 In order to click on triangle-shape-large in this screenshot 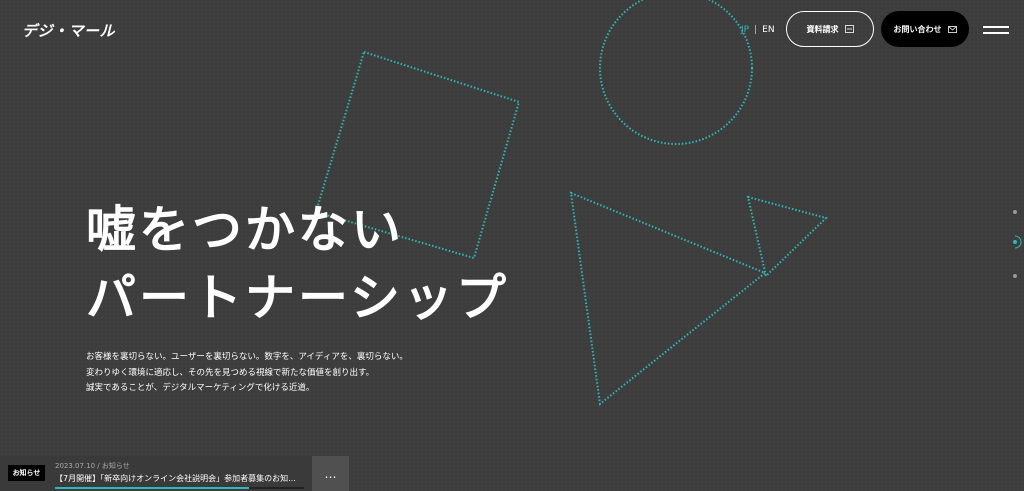, I will do `click(668, 298)`.